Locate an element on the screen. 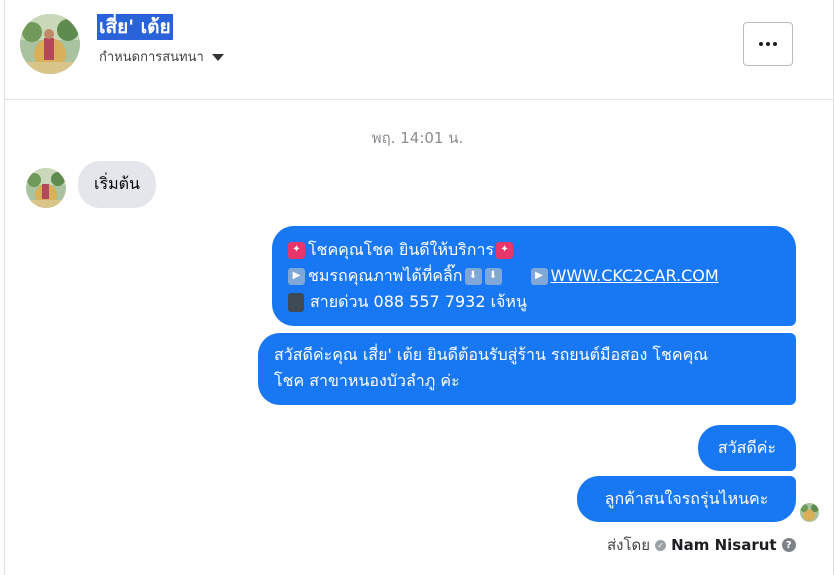  message-text: โชค สาขาหนองบัวลำภู ค่ะ is located at coordinates (367, 380).